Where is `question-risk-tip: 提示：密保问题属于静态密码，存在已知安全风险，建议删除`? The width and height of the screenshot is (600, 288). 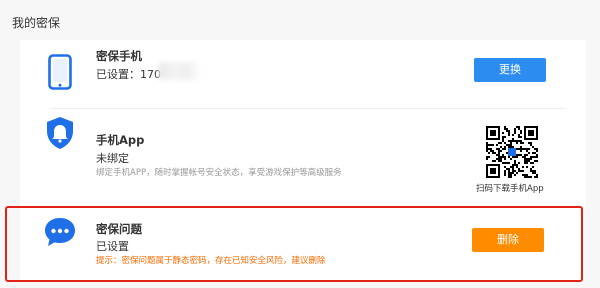 question-risk-tip: 提示：密保问题属于静态密码，存在已知安全风险，建议删除 is located at coordinates (211, 261).